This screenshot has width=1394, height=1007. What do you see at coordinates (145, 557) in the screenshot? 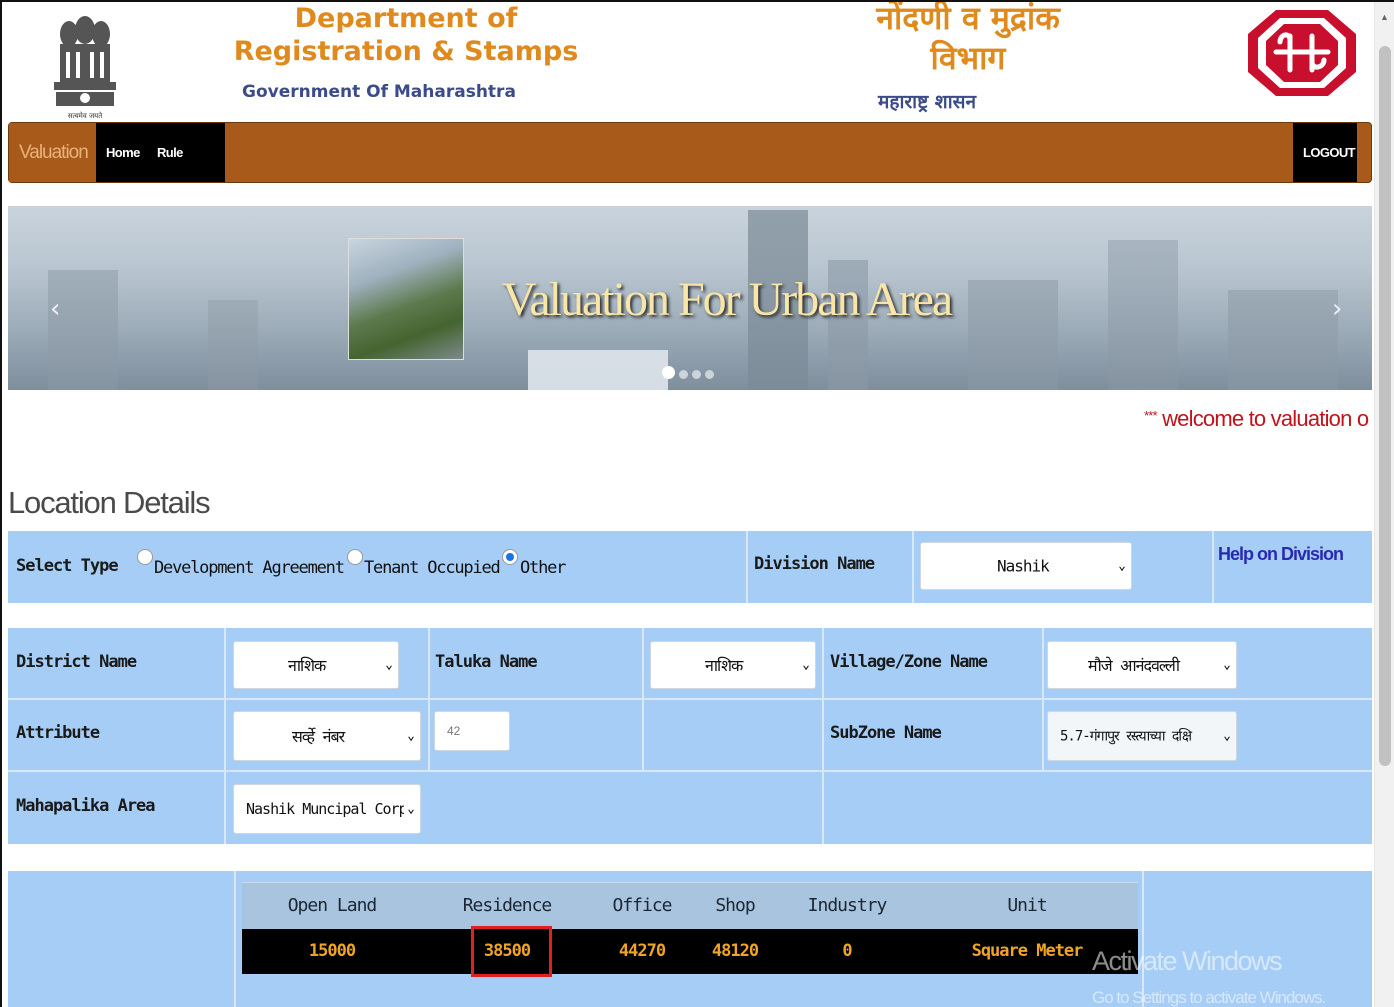
I see `radio-development-agreement` at bounding box center [145, 557].